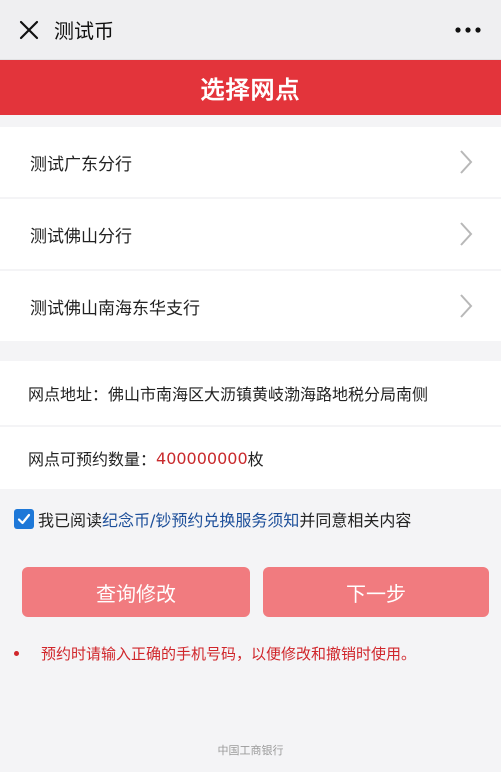  I want to click on close-button, so click(29, 30).